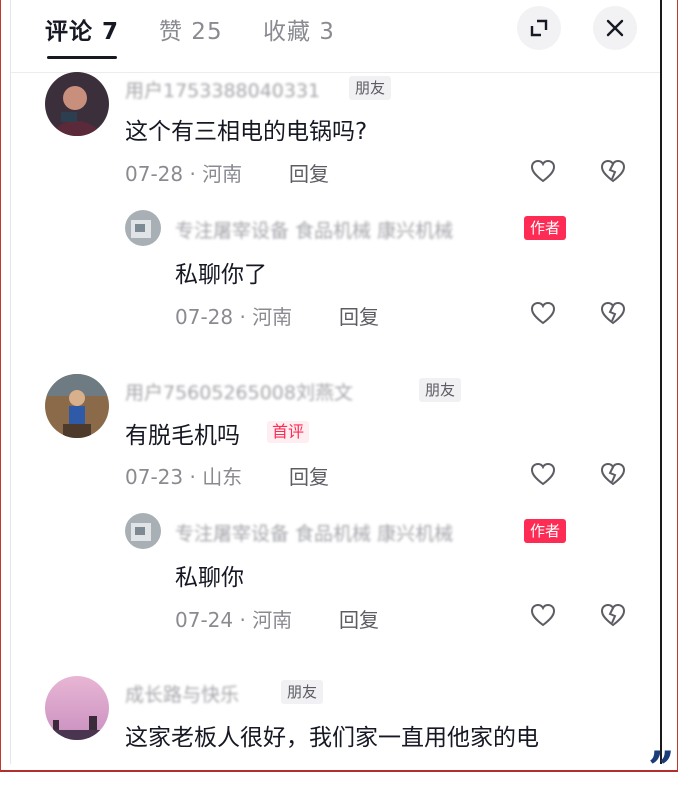 The image size is (680, 795). What do you see at coordinates (82, 35) in the screenshot?
I see `tab-comments: 评论 7` at bounding box center [82, 35].